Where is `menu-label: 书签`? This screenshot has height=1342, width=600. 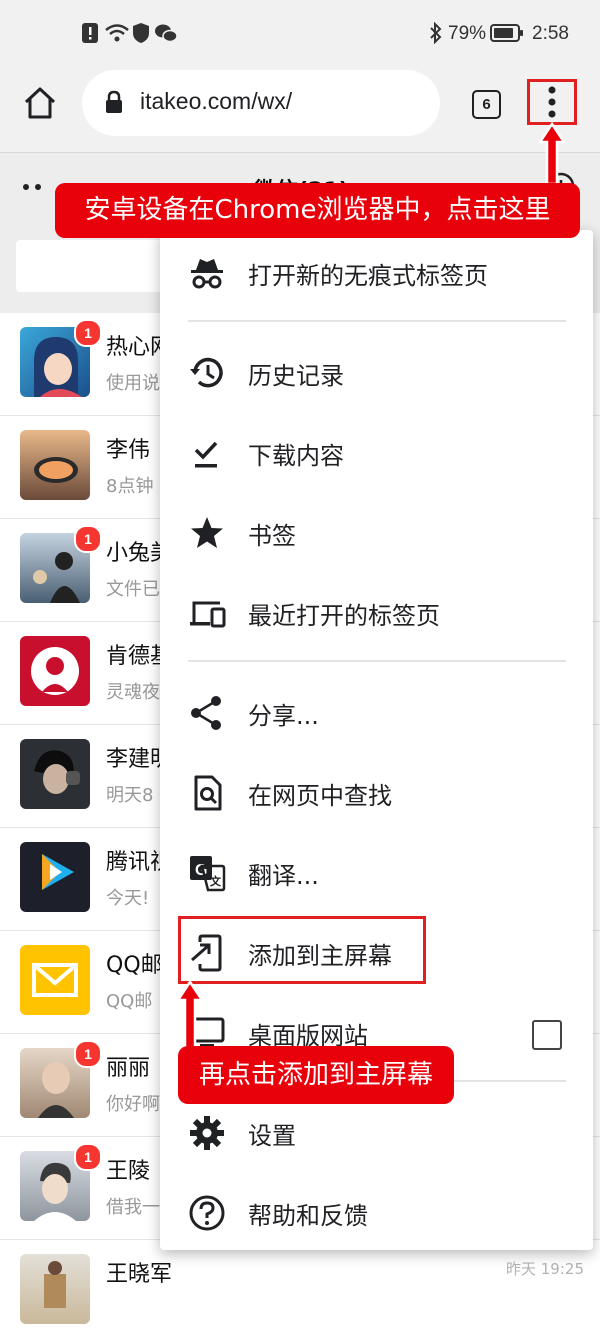
menu-label: 书签 is located at coordinates (272, 536).